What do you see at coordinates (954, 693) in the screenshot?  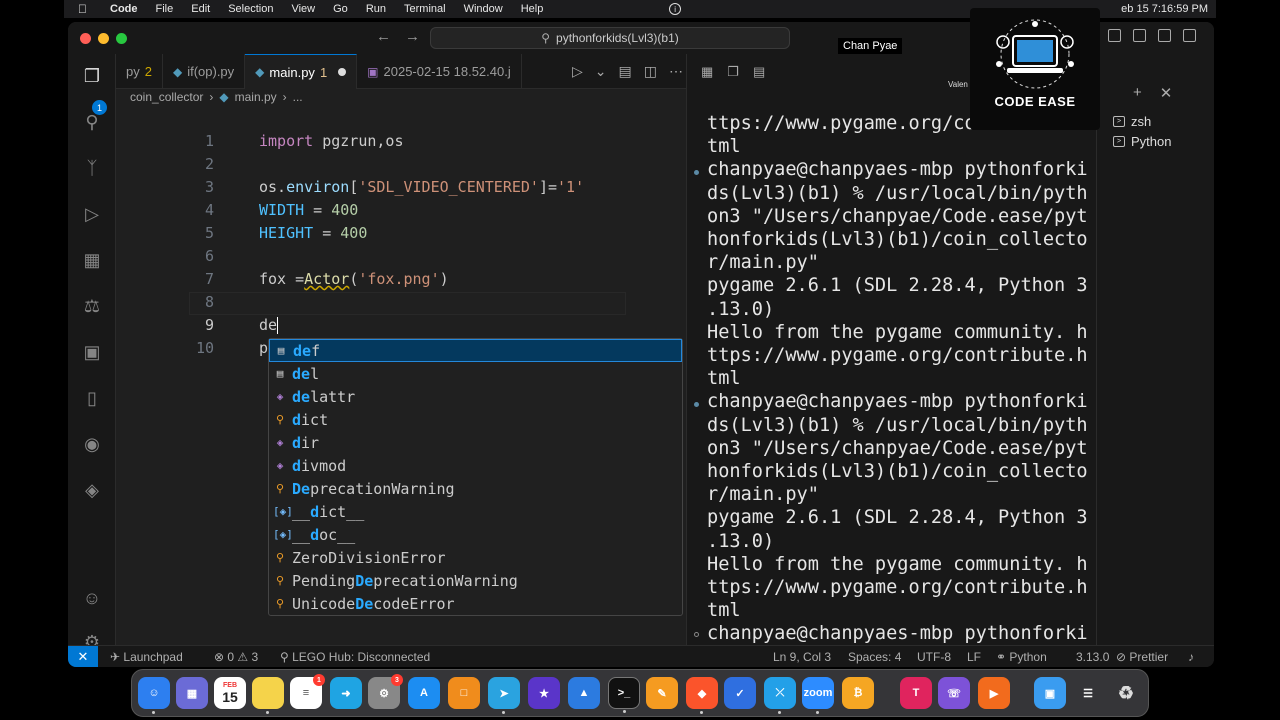 I see `viber-app-icon: ☏` at bounding box center [954, 693].